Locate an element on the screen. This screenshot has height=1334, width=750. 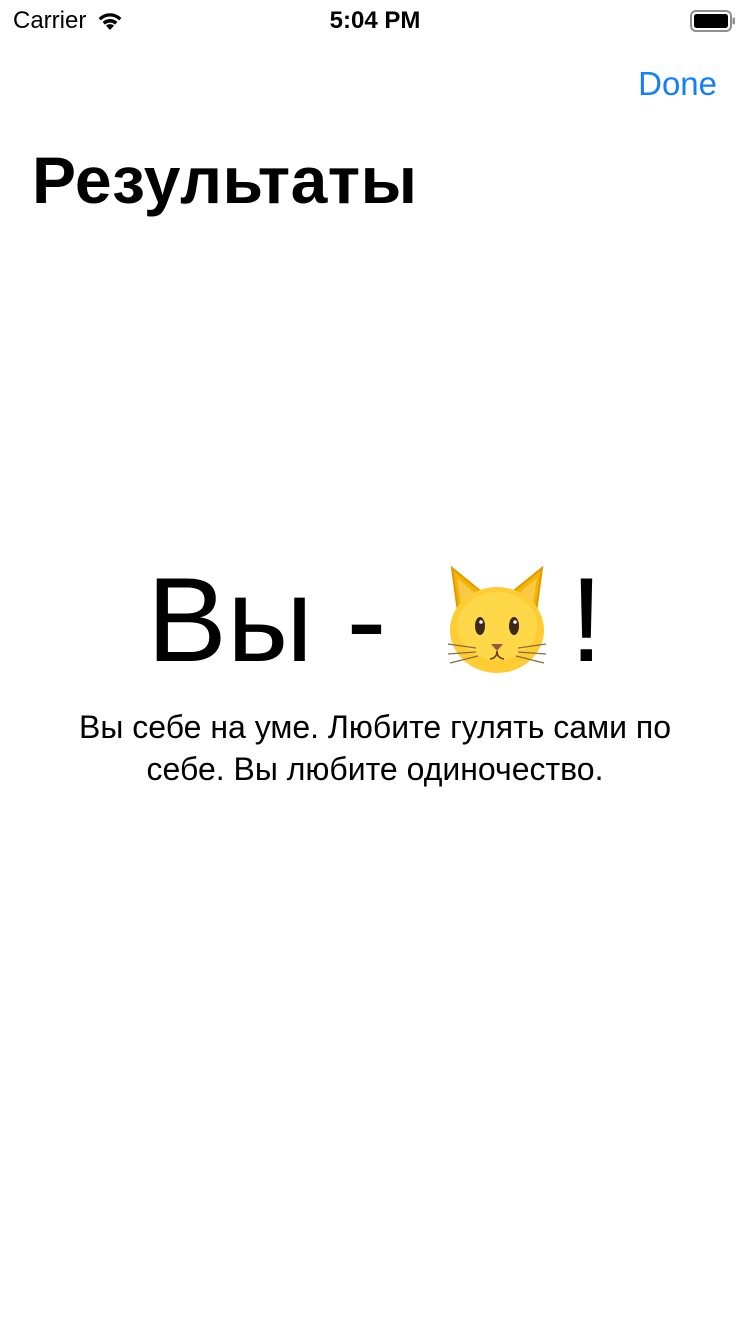
result-prefix: Вы - is located at coordinates (283, 620).